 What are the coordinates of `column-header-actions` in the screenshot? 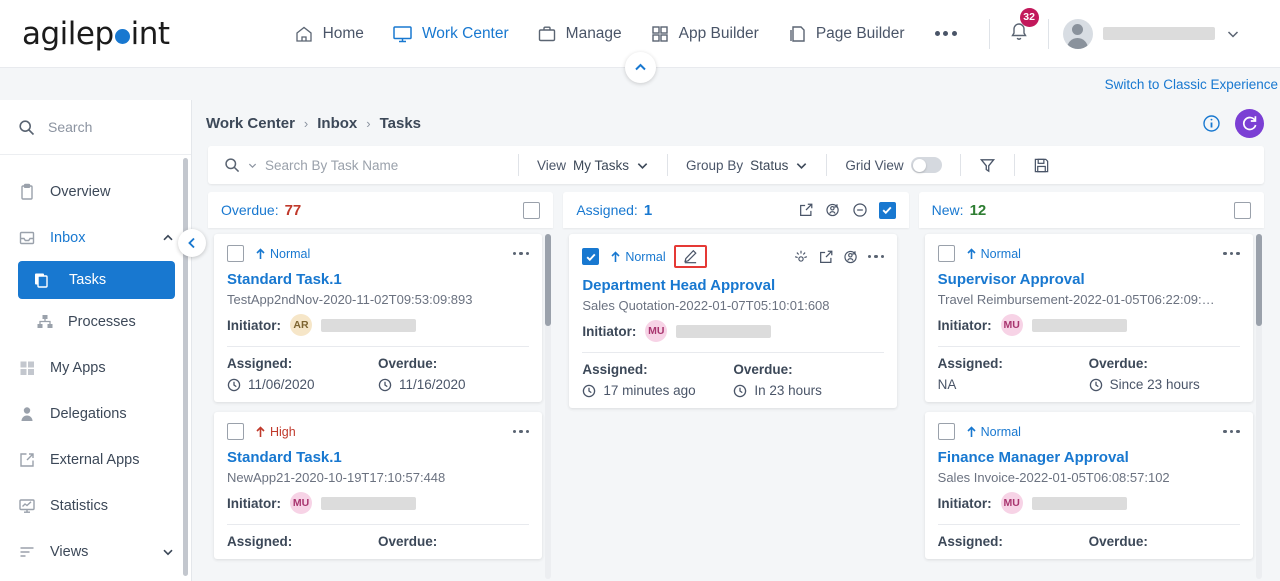 It's located at (532, 210).